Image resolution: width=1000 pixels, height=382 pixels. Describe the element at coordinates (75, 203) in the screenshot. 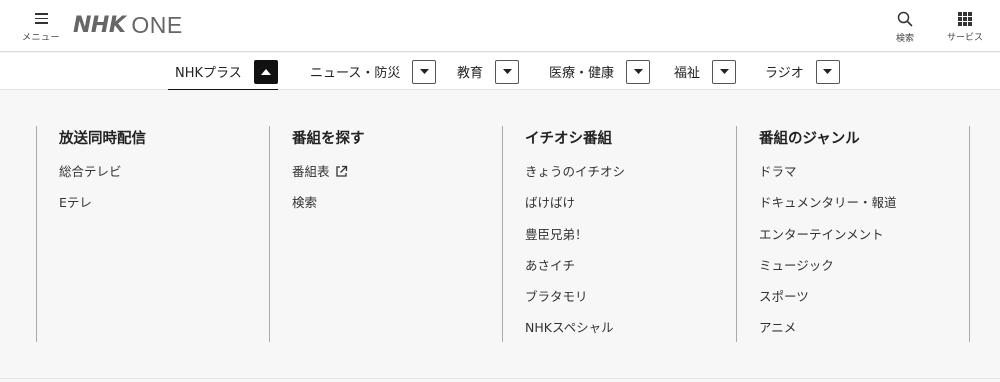

I see `menu-link-label: Eテレ` at that location.